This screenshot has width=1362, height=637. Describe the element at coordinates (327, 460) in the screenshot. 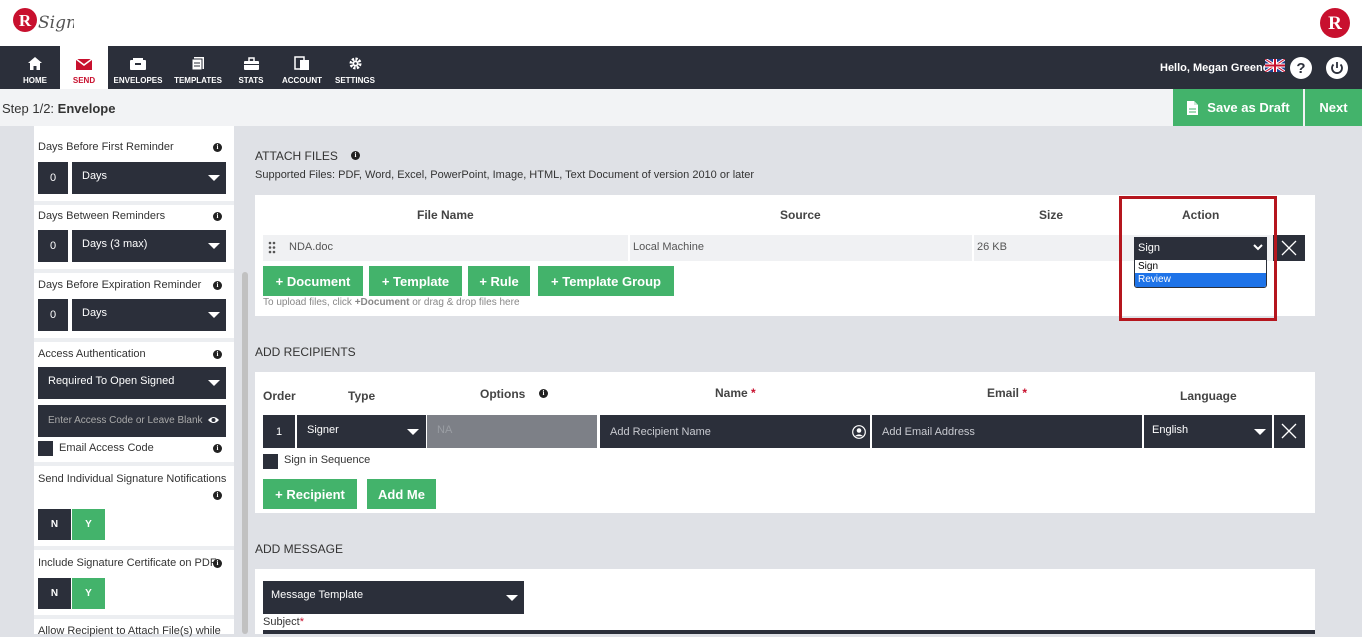

I see `sign-in-sequence-label: Sign in Sequence` at that location.